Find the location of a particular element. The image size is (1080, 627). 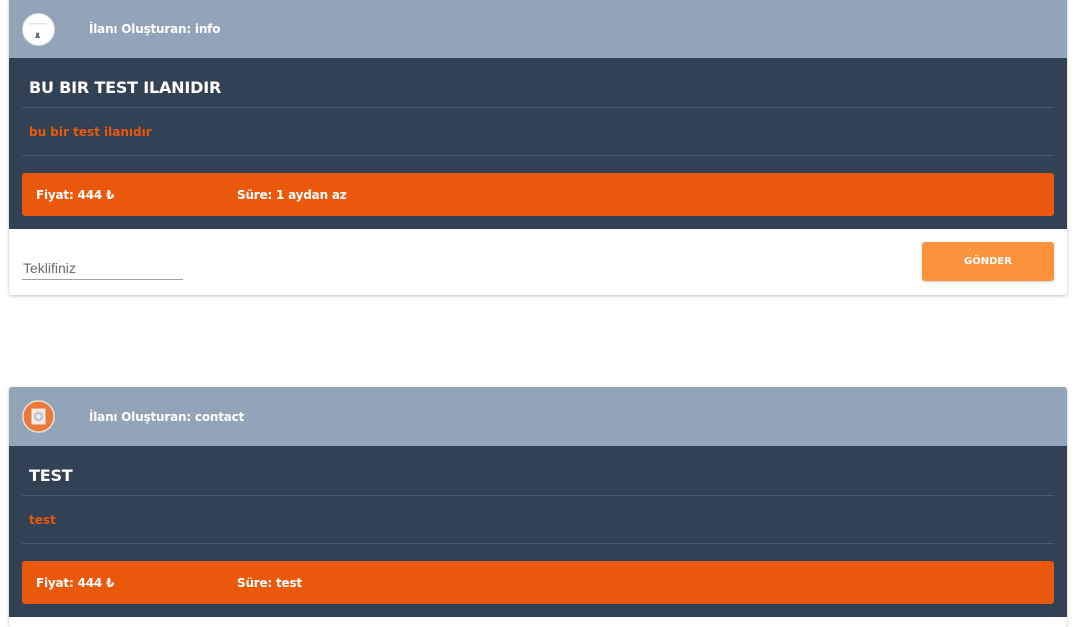

listing-description: bu bir test ilanıdır is located at coordinates (538, 132).